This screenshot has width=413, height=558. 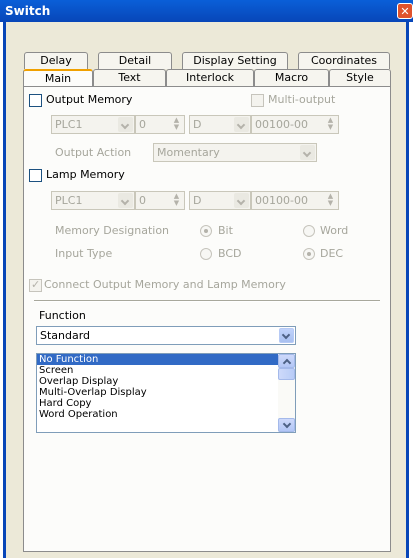 What do you see at coordinates (281, 200) in the screenshot?
I see `lamp-address-value: 00100-00` at bounding box center [281, 200].